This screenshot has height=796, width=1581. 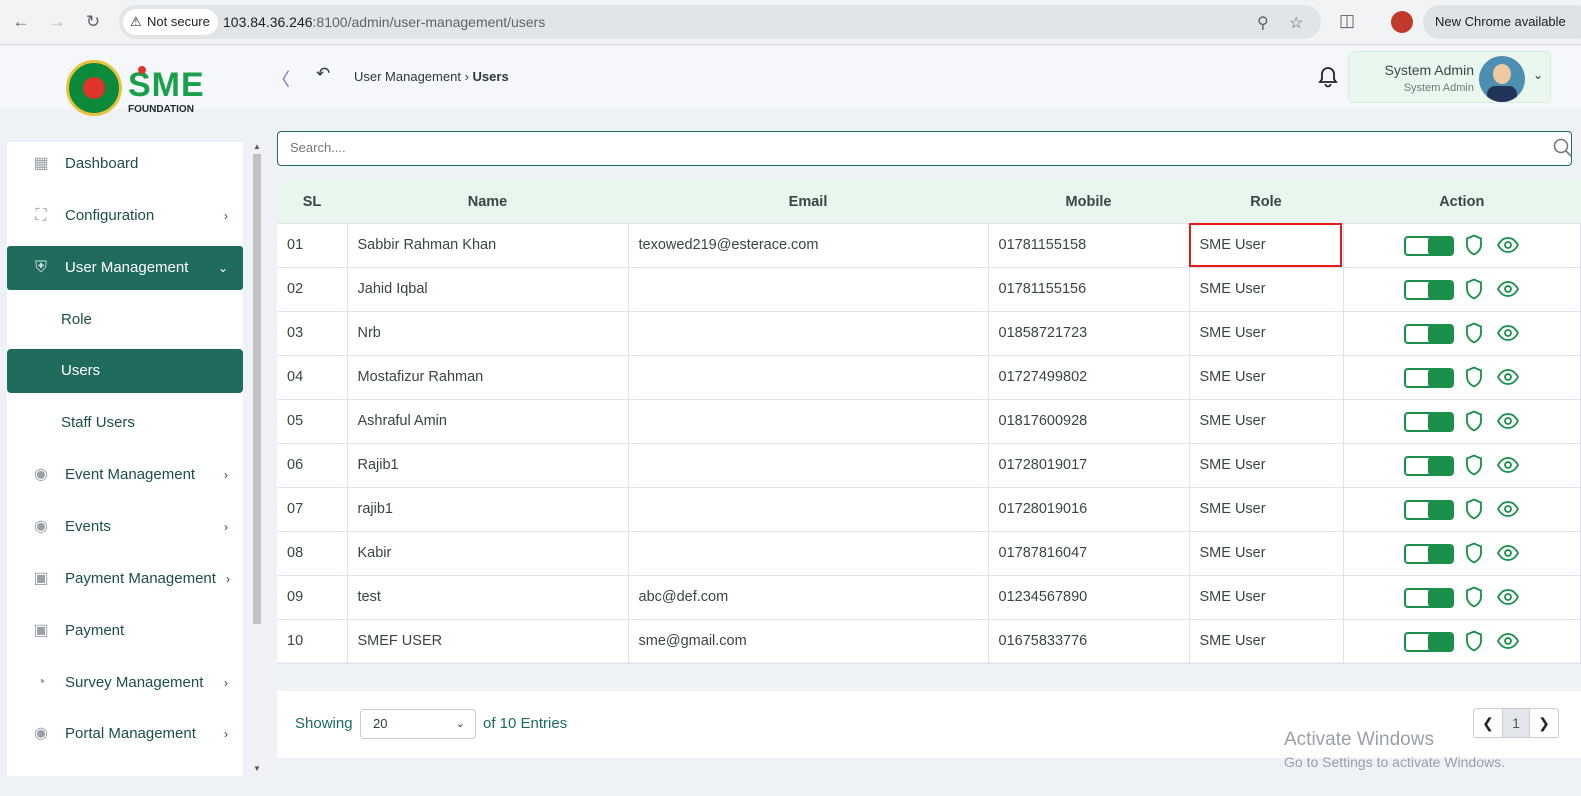 I want to click on sidebar-item-portal-management: ◉ Portal Management ›, so click(x=125, y=734).